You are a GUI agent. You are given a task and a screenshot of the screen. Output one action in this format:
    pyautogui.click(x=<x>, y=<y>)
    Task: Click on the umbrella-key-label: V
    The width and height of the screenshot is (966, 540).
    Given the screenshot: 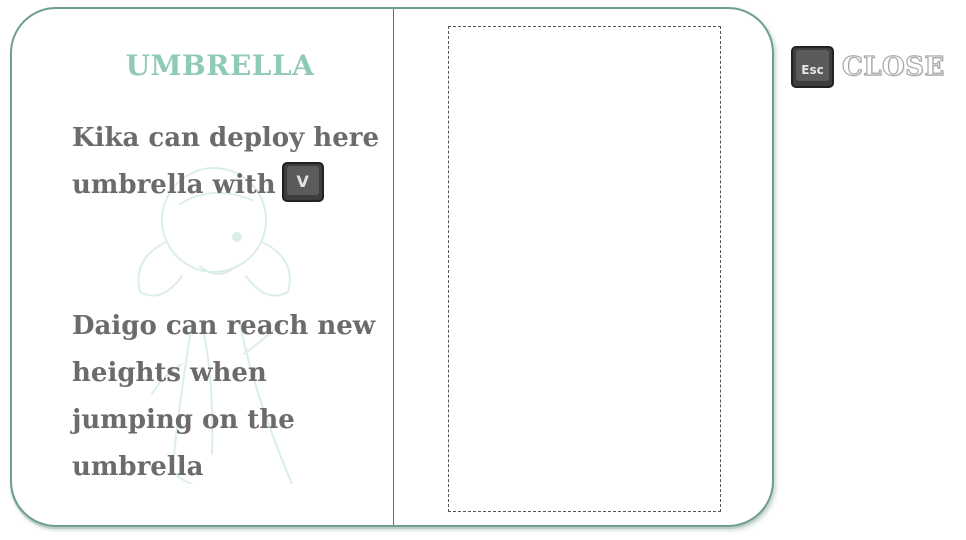 What is the action you would take?
    pyautogui.click(x=302, y=180)
    